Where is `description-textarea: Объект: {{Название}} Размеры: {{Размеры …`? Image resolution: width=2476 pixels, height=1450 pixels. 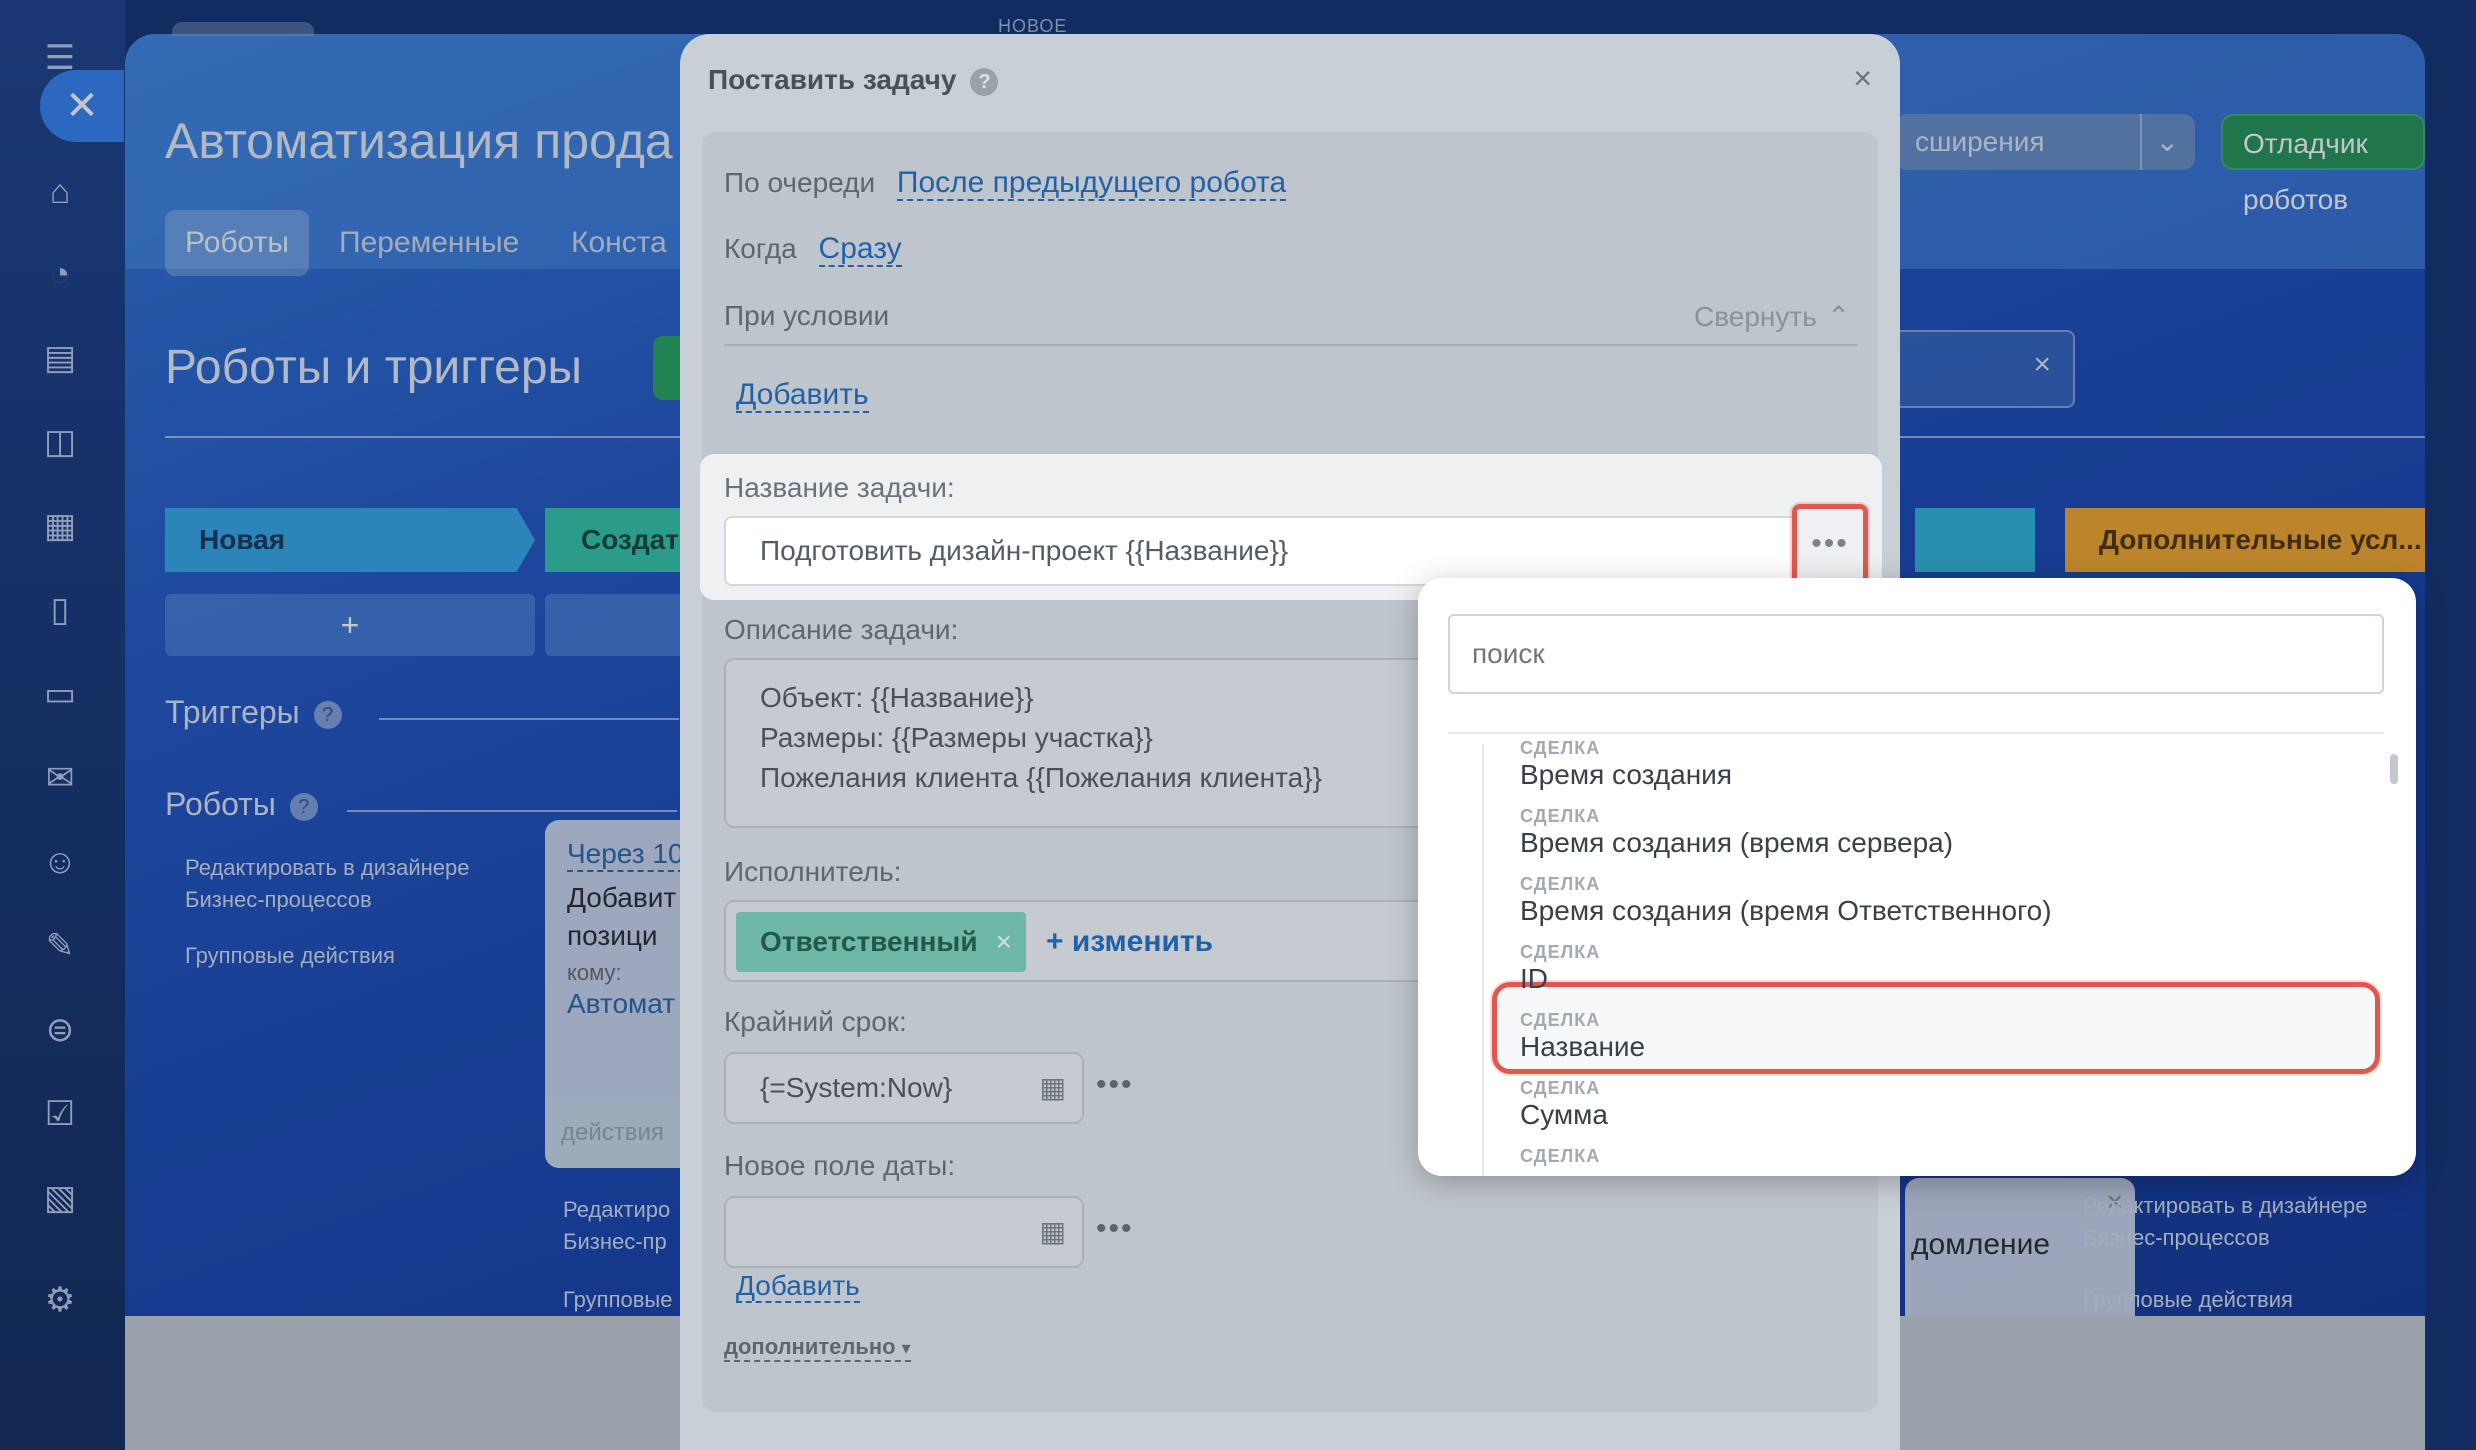
description-textarea: Объект: {{Название}} Размеры: {{Размеры … is located at coordinates (1084, 743).